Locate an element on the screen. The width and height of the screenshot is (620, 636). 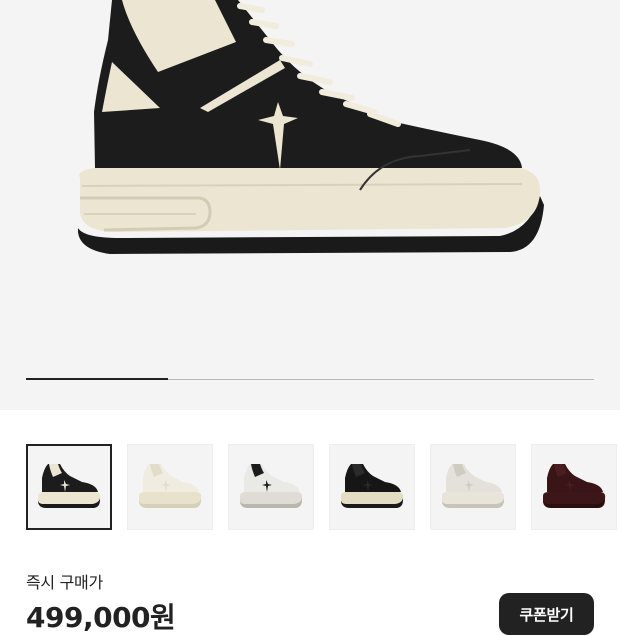
thumb-all-black is located at coordinates (372, 487).